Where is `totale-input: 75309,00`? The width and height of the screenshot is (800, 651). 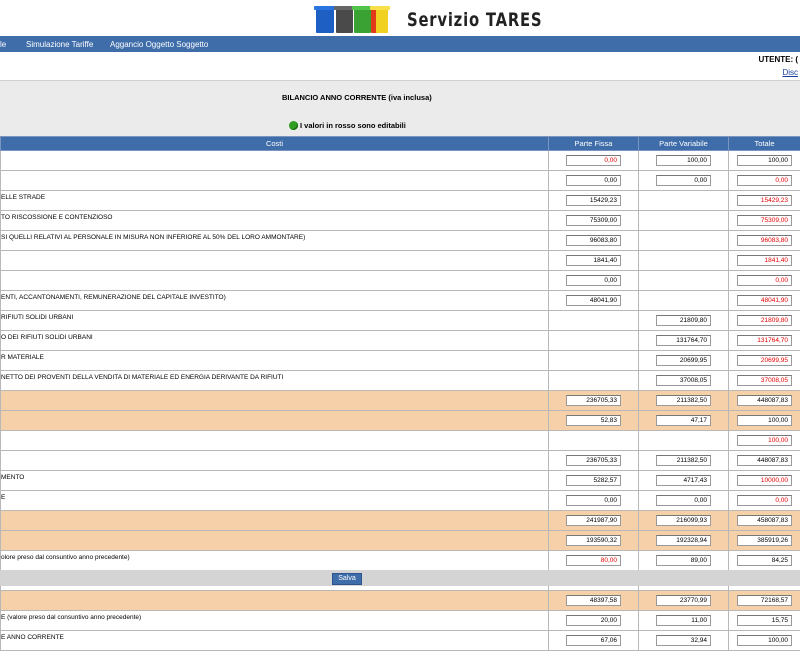 totale-input: 75309,00 is located at coordinates (764, 220).